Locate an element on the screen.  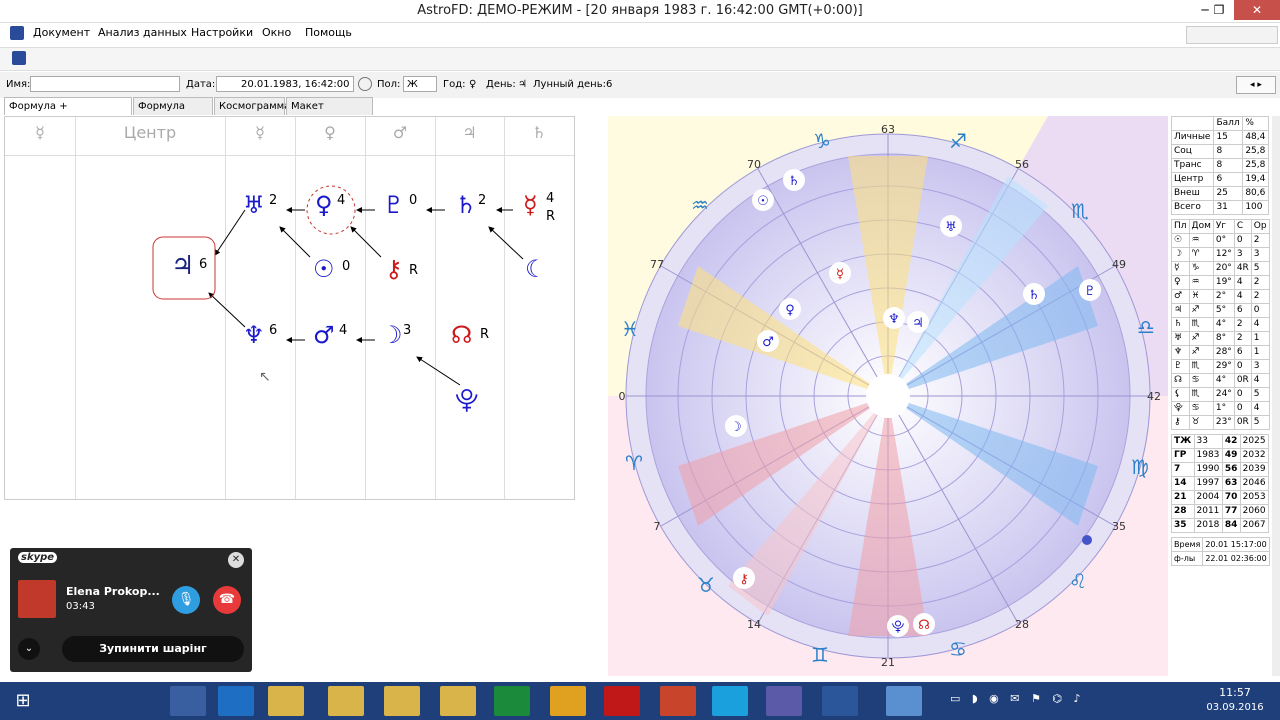
table-cell: 15 is located at coordinates (1228, 137).